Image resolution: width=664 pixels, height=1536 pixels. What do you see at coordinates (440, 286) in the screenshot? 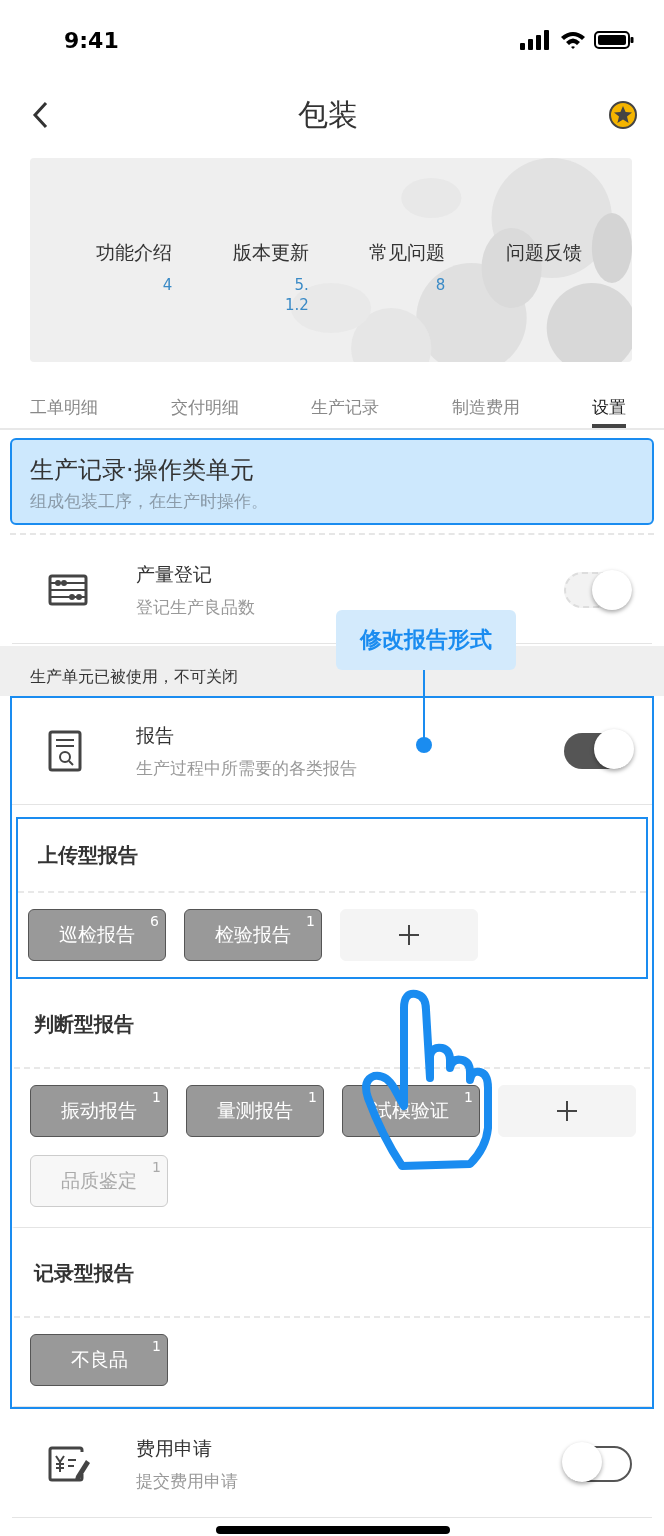
I see `banner-count: 8` at bounding box center [440, 286].